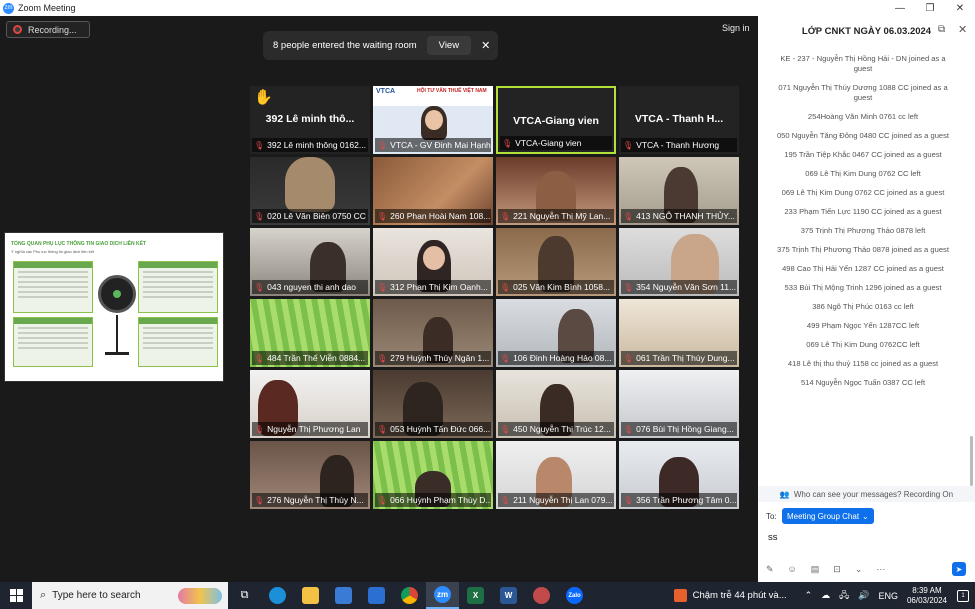 The height and width of the screenshot is (609, 975). I want to click on clock: 8:39 AM 06/03/2024, so click(927, 596).